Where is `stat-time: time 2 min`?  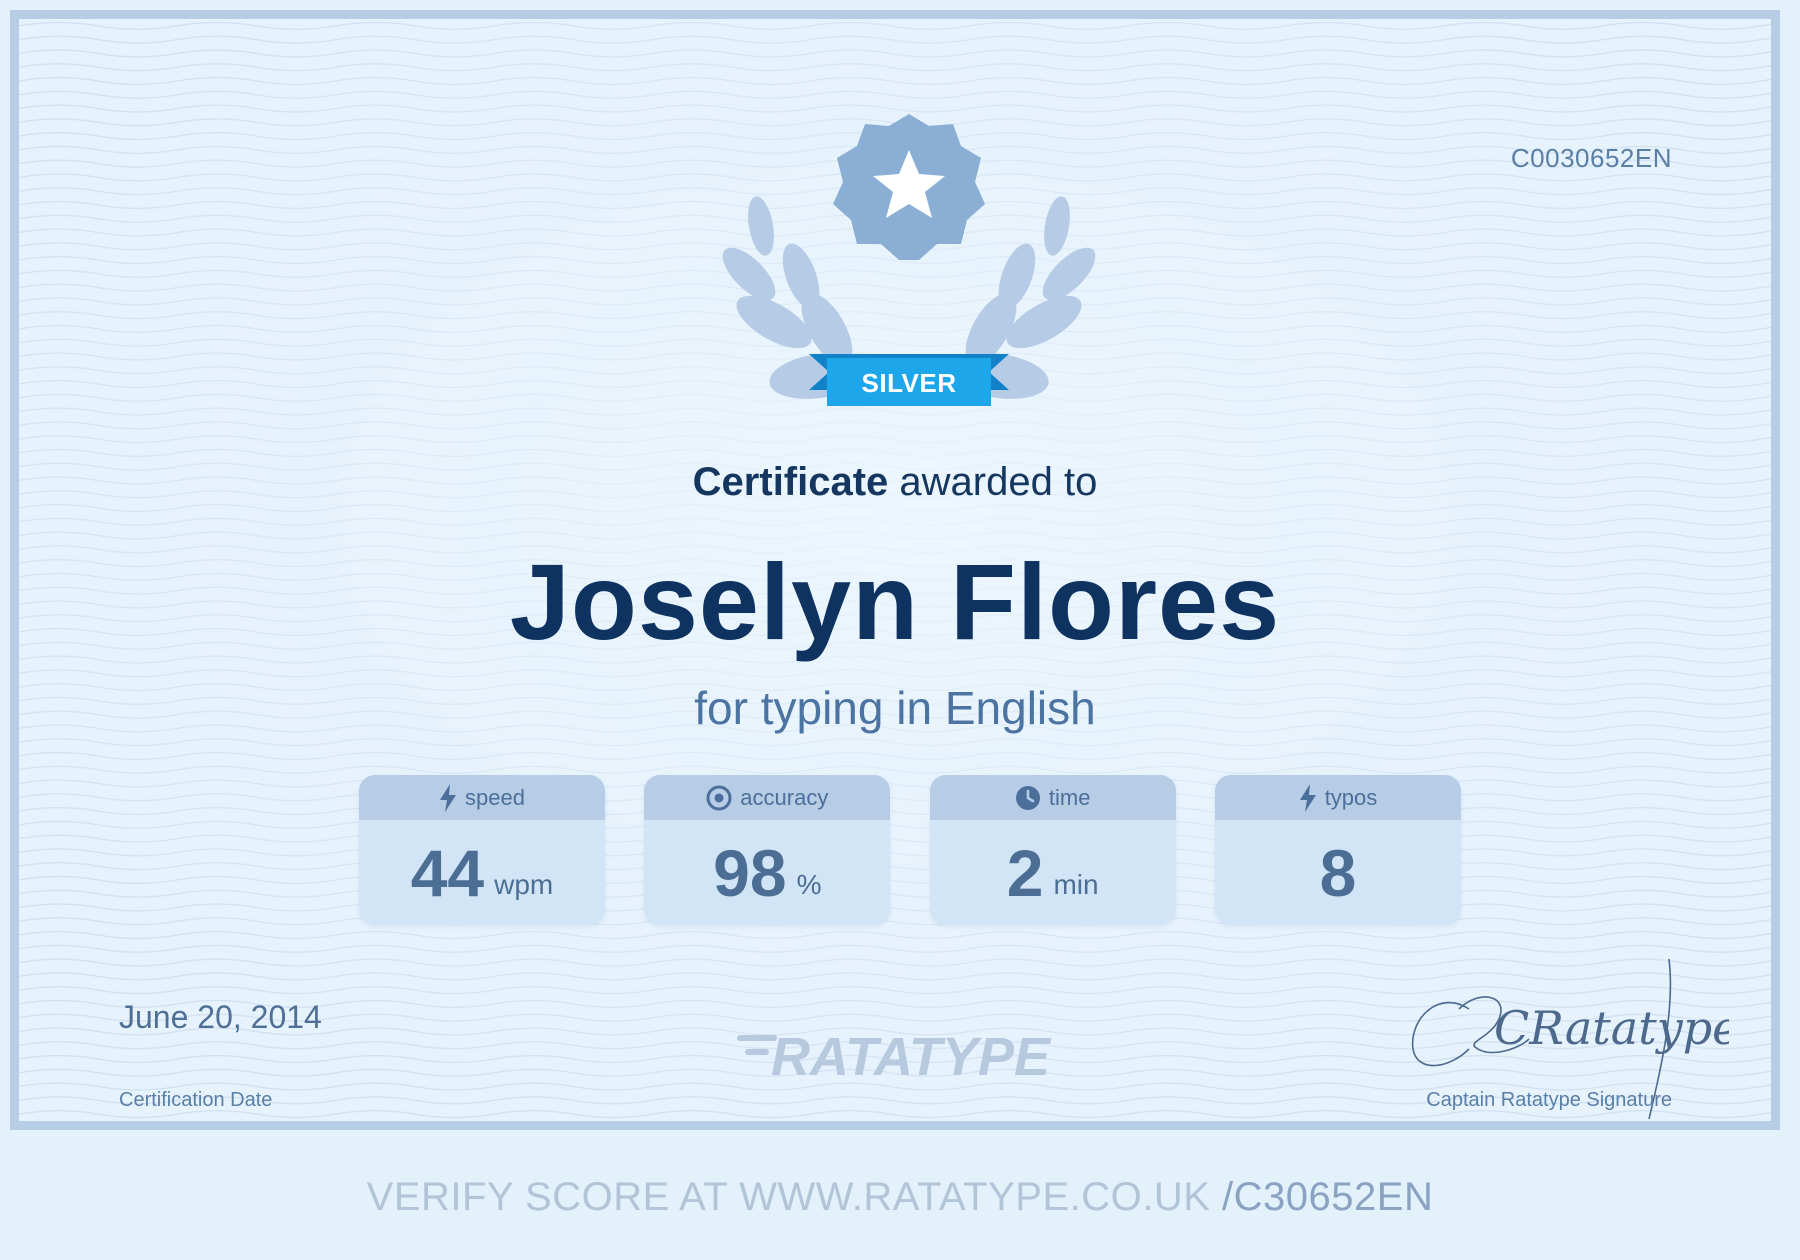
stat-time: time 2 min is located at coordinates (1052, 850).